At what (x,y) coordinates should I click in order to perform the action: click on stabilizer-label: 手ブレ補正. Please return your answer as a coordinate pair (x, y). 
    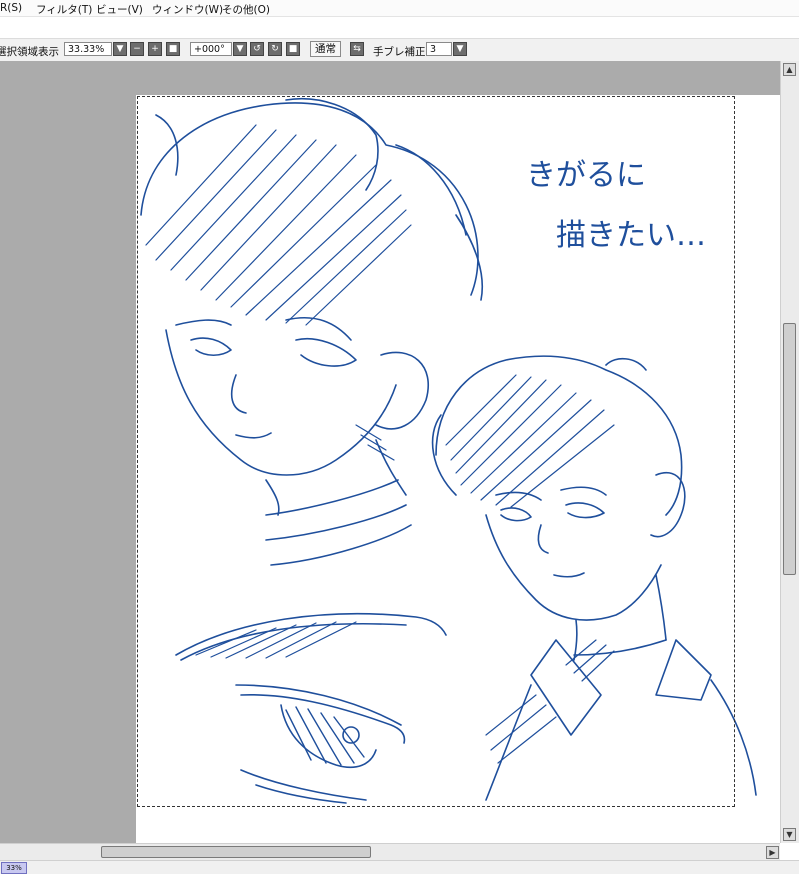
    Looking at the image, I should click on (399, 52).